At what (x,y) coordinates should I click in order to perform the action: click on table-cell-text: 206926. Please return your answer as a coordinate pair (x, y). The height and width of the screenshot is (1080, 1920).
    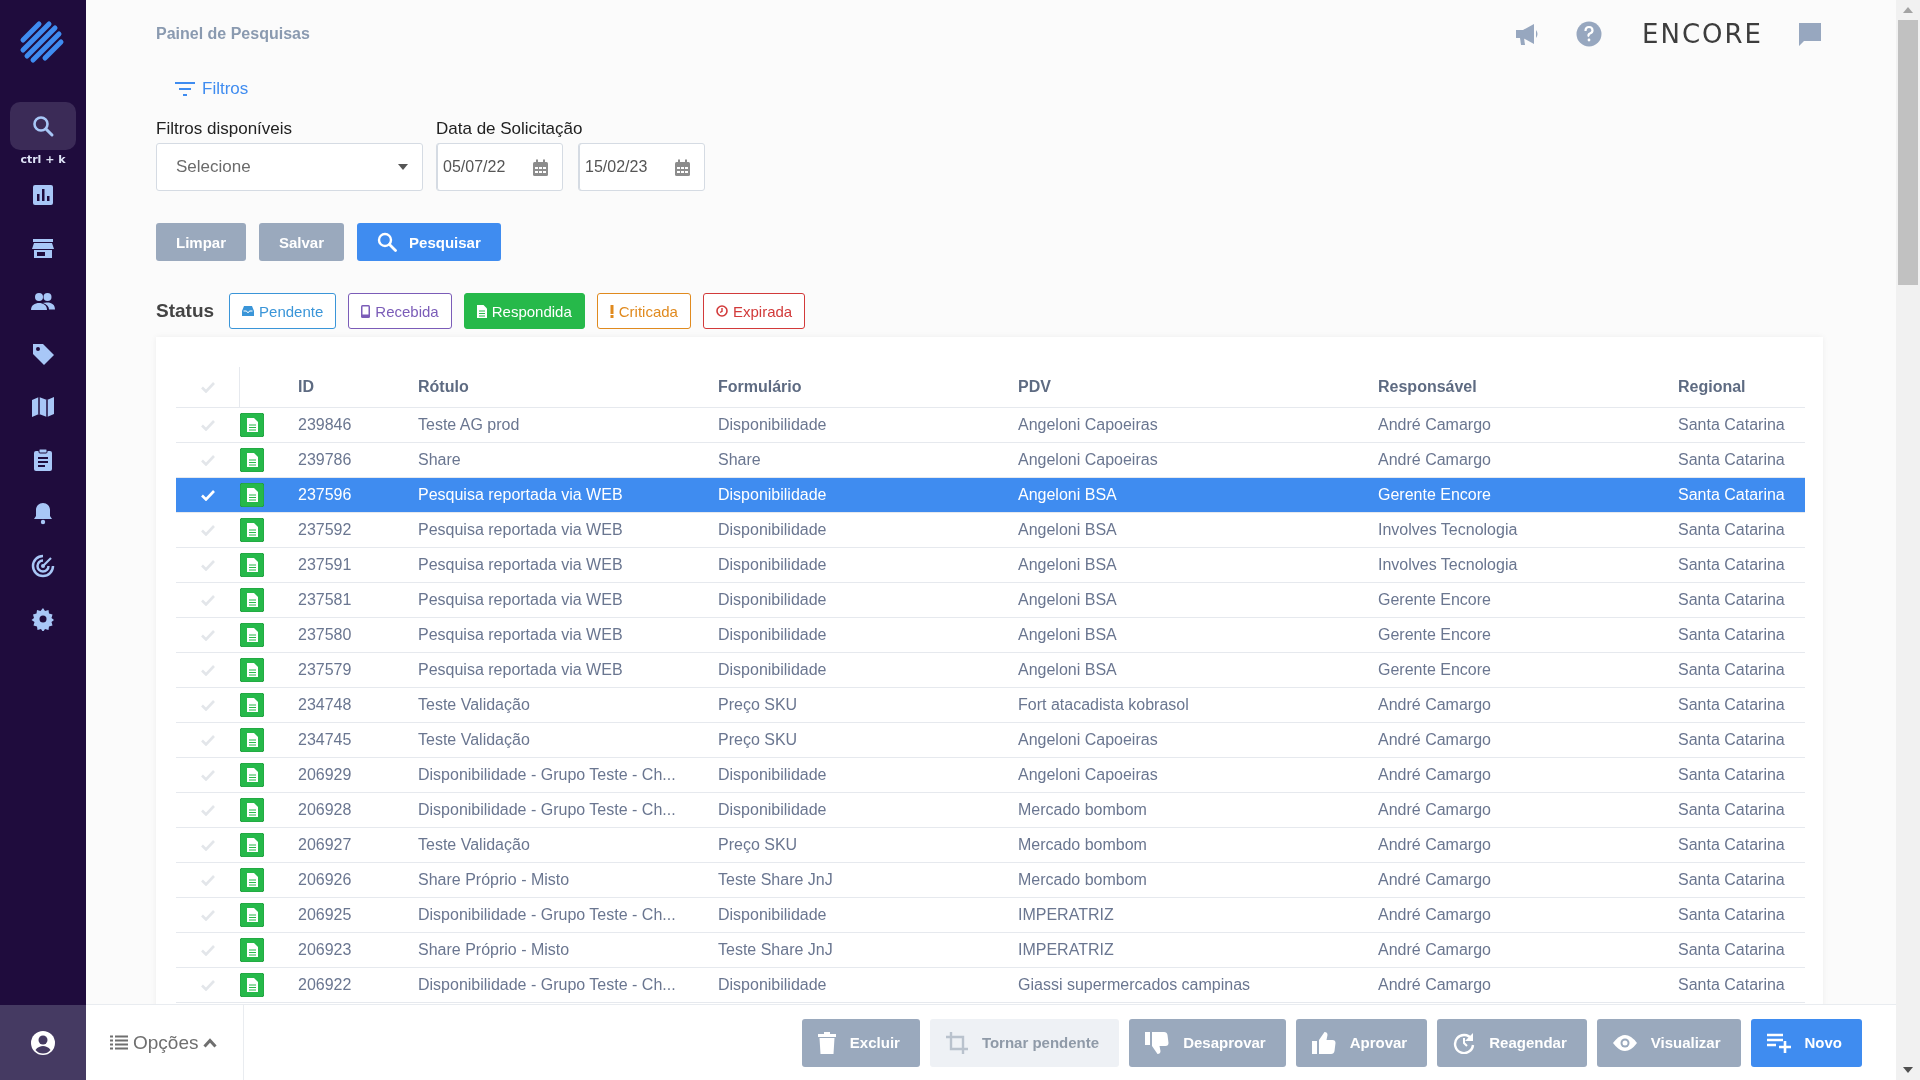
    Looking at the image, I should click on (325, 880).